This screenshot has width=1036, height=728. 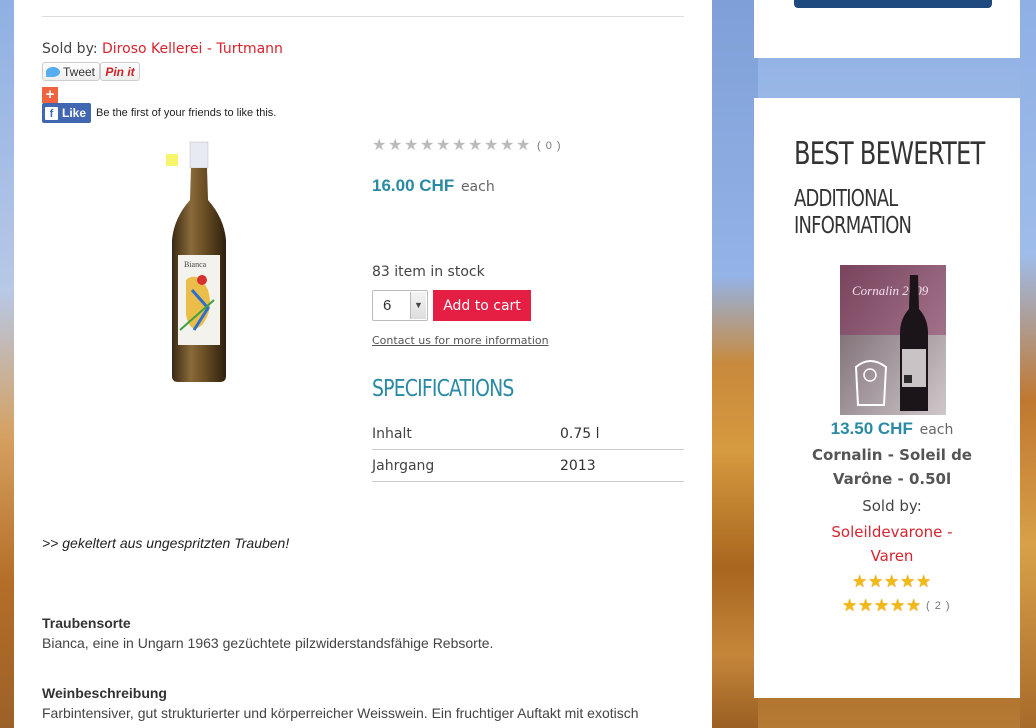 I want to click on quantity-select: 6 ▼, so click(x=400, y=305).